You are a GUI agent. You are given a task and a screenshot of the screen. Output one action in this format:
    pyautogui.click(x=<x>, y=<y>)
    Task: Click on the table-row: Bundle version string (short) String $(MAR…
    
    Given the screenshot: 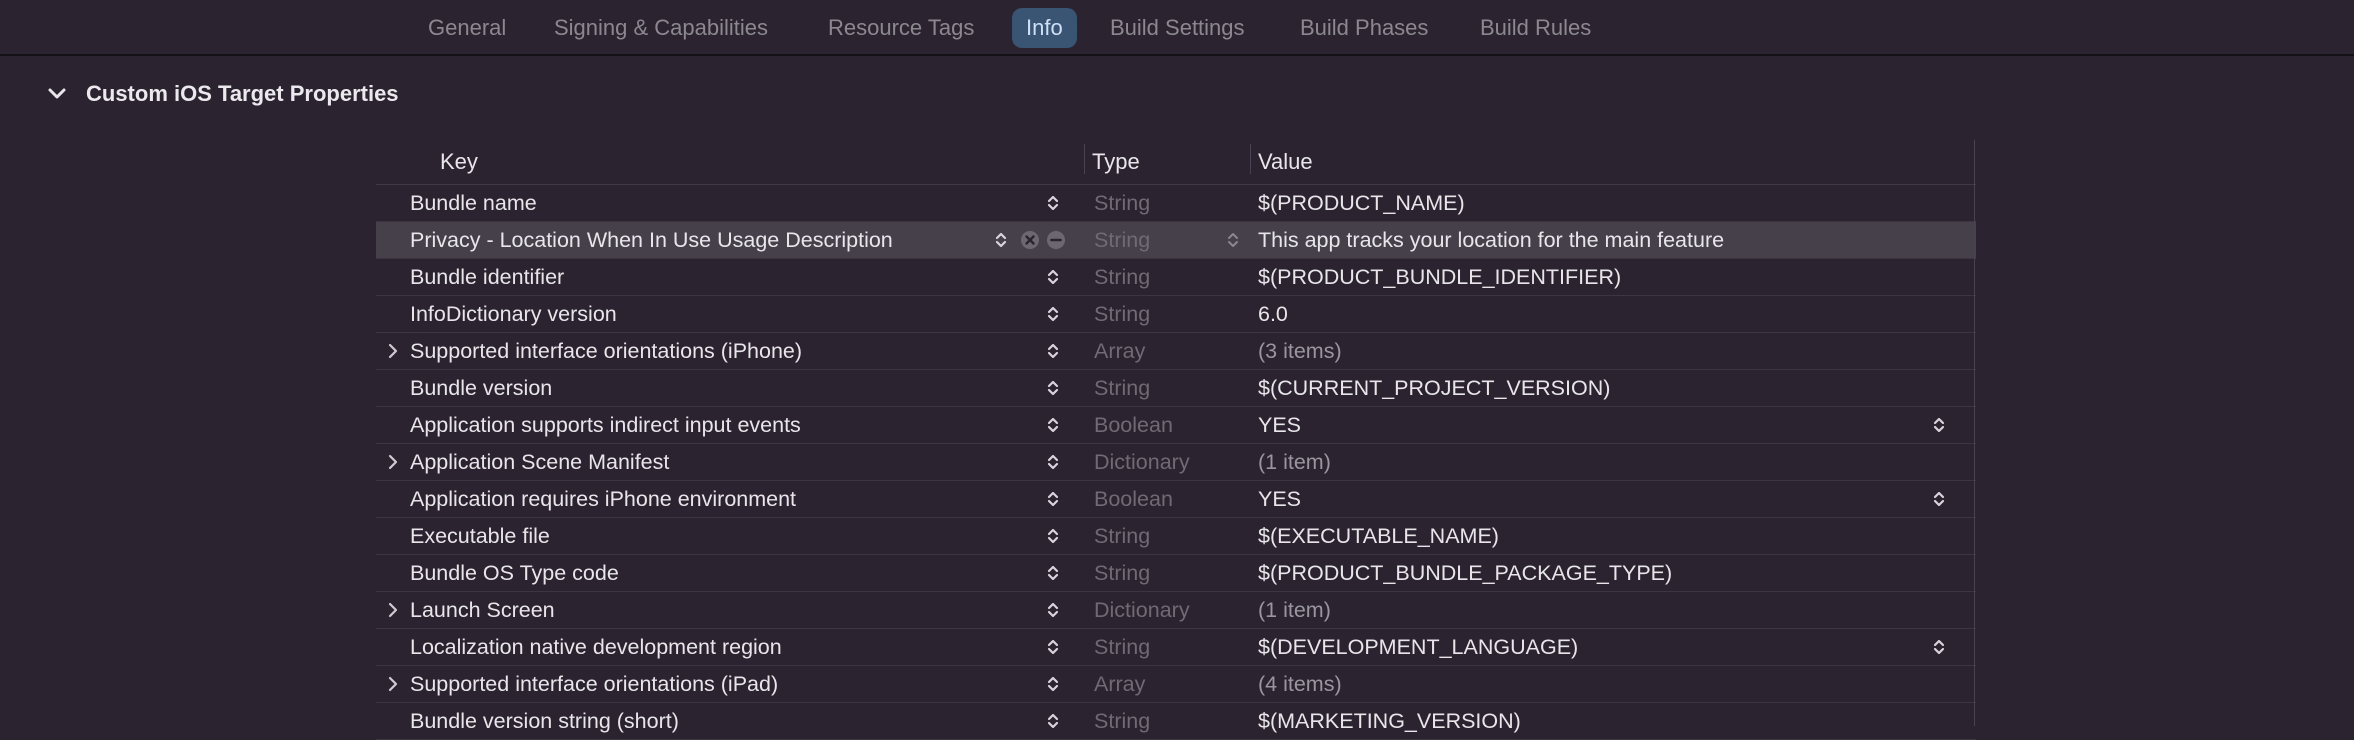 What is the action you would take?
    pyautogui.click(x=1176, y=721)
    